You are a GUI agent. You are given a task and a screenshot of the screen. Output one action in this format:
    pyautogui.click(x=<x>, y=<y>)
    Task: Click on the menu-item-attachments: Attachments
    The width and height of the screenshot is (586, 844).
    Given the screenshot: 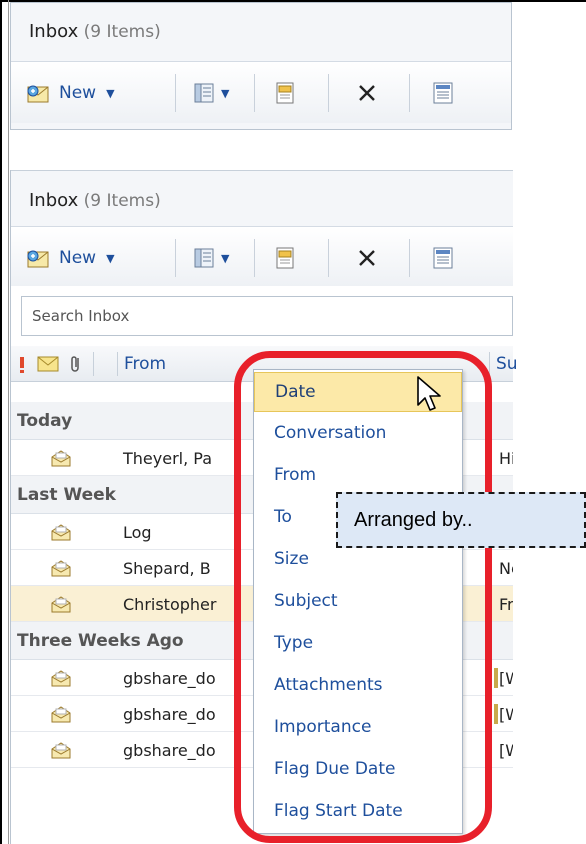 What is the action you would take?
    pyautogui.click(x=358, y=686)
    